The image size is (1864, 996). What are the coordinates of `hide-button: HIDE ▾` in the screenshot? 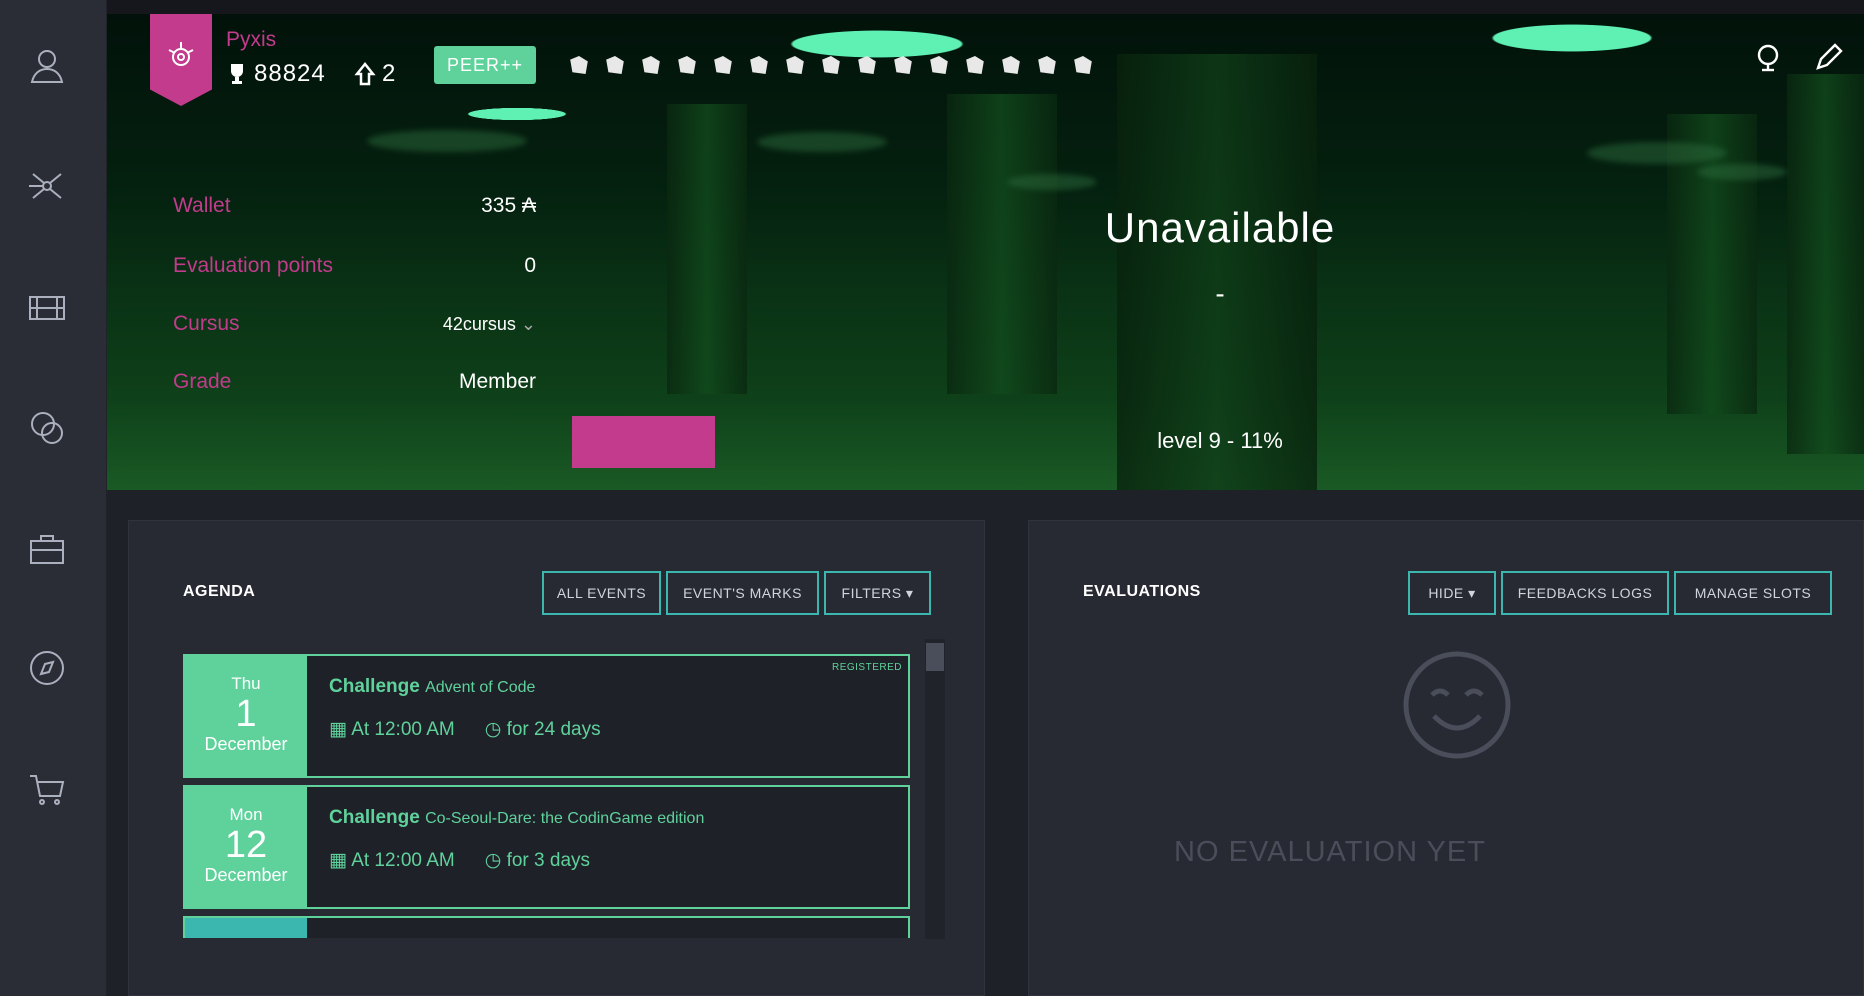 It's located at (1452, 593).